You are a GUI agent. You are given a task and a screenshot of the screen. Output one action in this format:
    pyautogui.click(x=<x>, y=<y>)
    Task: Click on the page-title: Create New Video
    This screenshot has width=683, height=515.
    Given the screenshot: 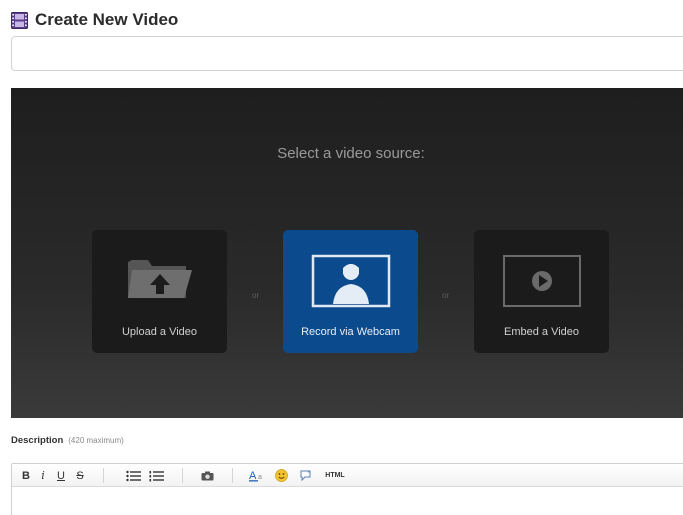 What is the action you would take?
    pyautogui.click(x=107, y=19)
    